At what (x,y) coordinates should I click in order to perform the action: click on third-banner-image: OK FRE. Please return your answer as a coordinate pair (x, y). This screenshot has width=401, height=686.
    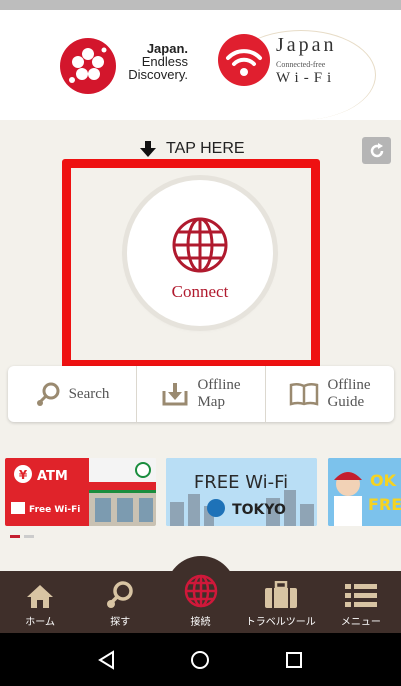
    Looking at the image, I should click on (364, 492).